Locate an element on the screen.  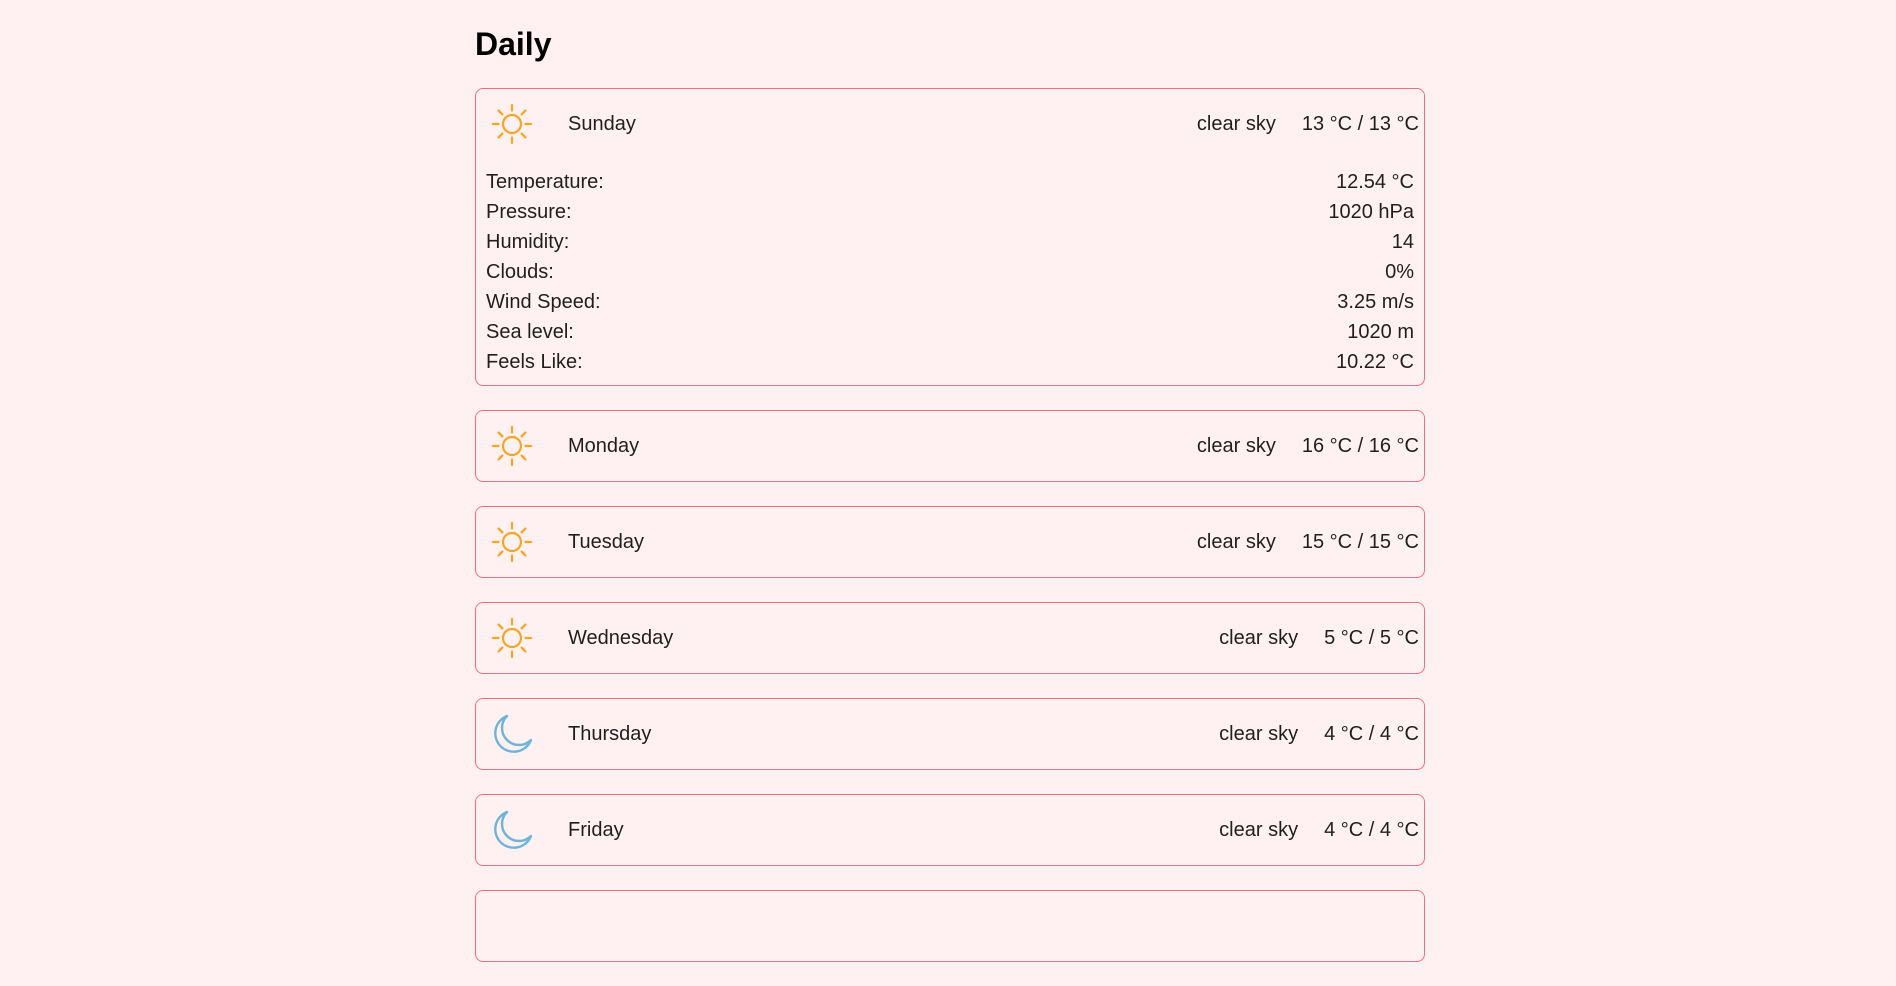
temperature-range: 16 °C / 16 °C is located at coordinates (1360, 445).